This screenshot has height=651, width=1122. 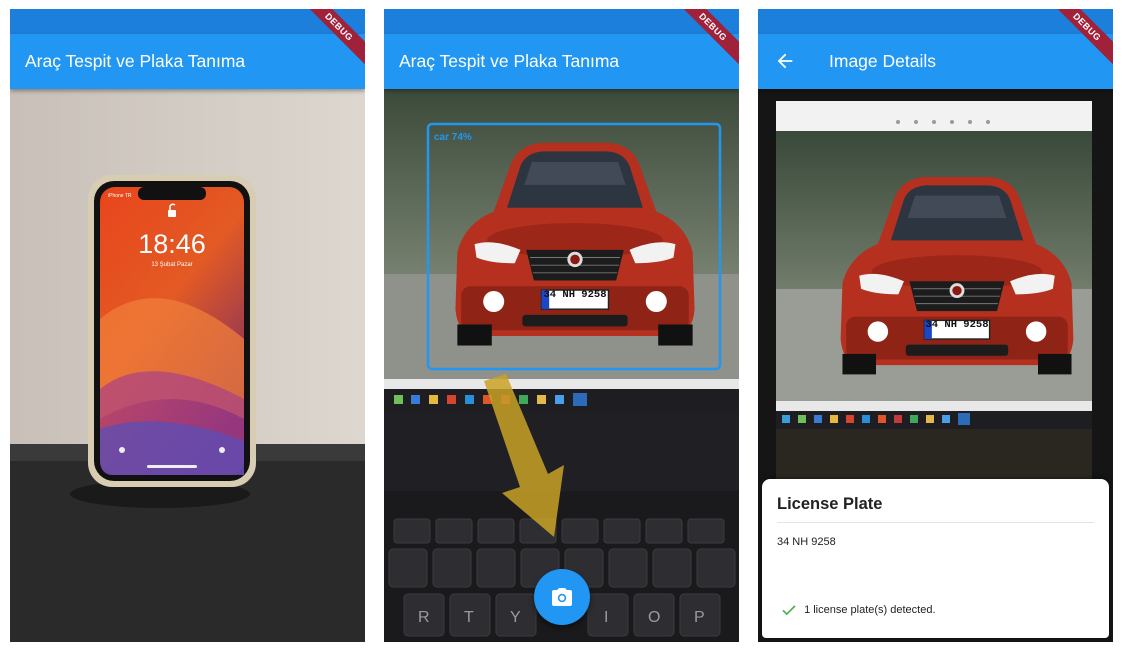 I want to click on detection-status: 1 license plate(s) detected., so click(x=858, y=610).